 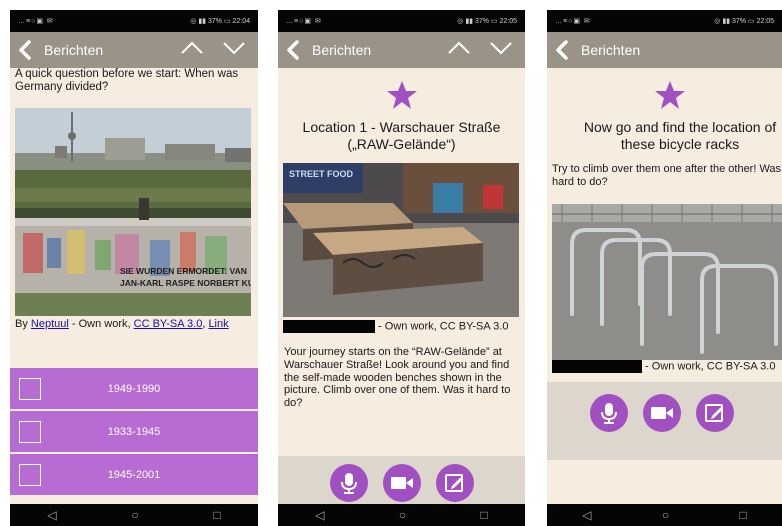 What do you see at coordinates (183, 271) in the screenshot?
I see `graffiti-text: SIE WURDEN ERMORDET: VAN` at bounding box center [183, 271].